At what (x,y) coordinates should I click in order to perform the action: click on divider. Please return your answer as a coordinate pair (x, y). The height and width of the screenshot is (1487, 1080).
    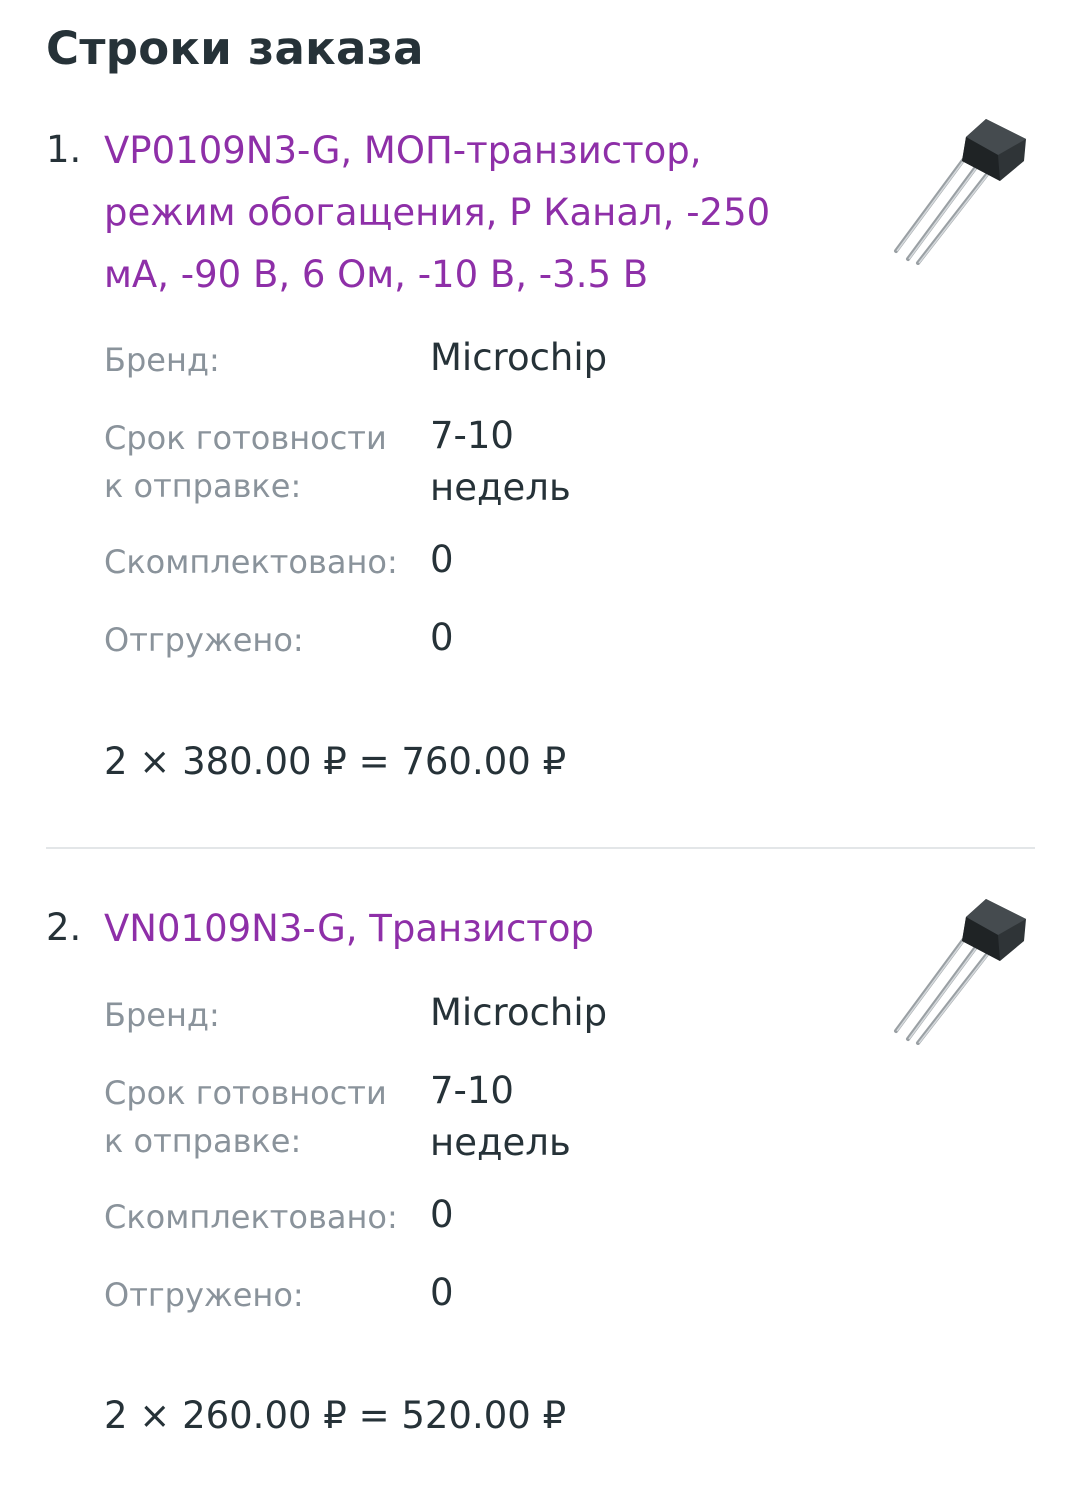
    Looking at the image, I should click on (540, 848).